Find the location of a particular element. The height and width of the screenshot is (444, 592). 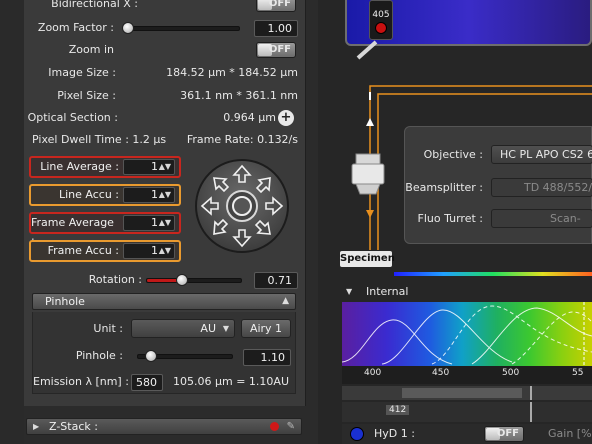

plus-icon: + is located at coordinates (286, 118).